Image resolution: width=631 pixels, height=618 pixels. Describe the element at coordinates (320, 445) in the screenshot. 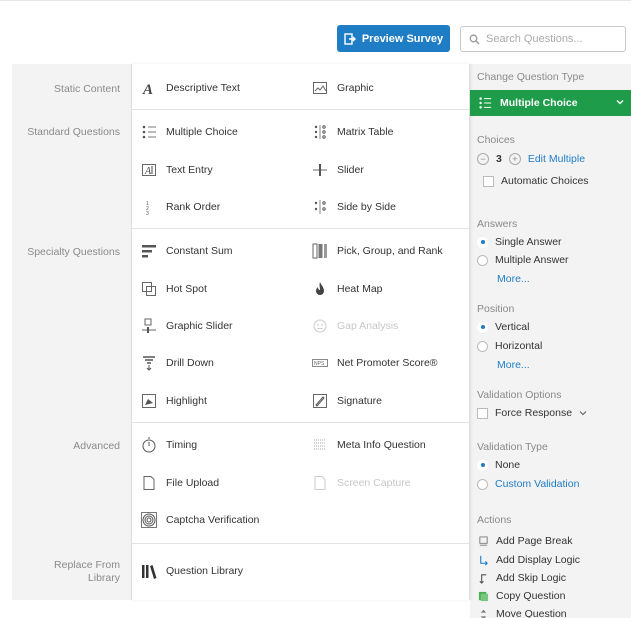

I see `meta-info-icon` at that location.